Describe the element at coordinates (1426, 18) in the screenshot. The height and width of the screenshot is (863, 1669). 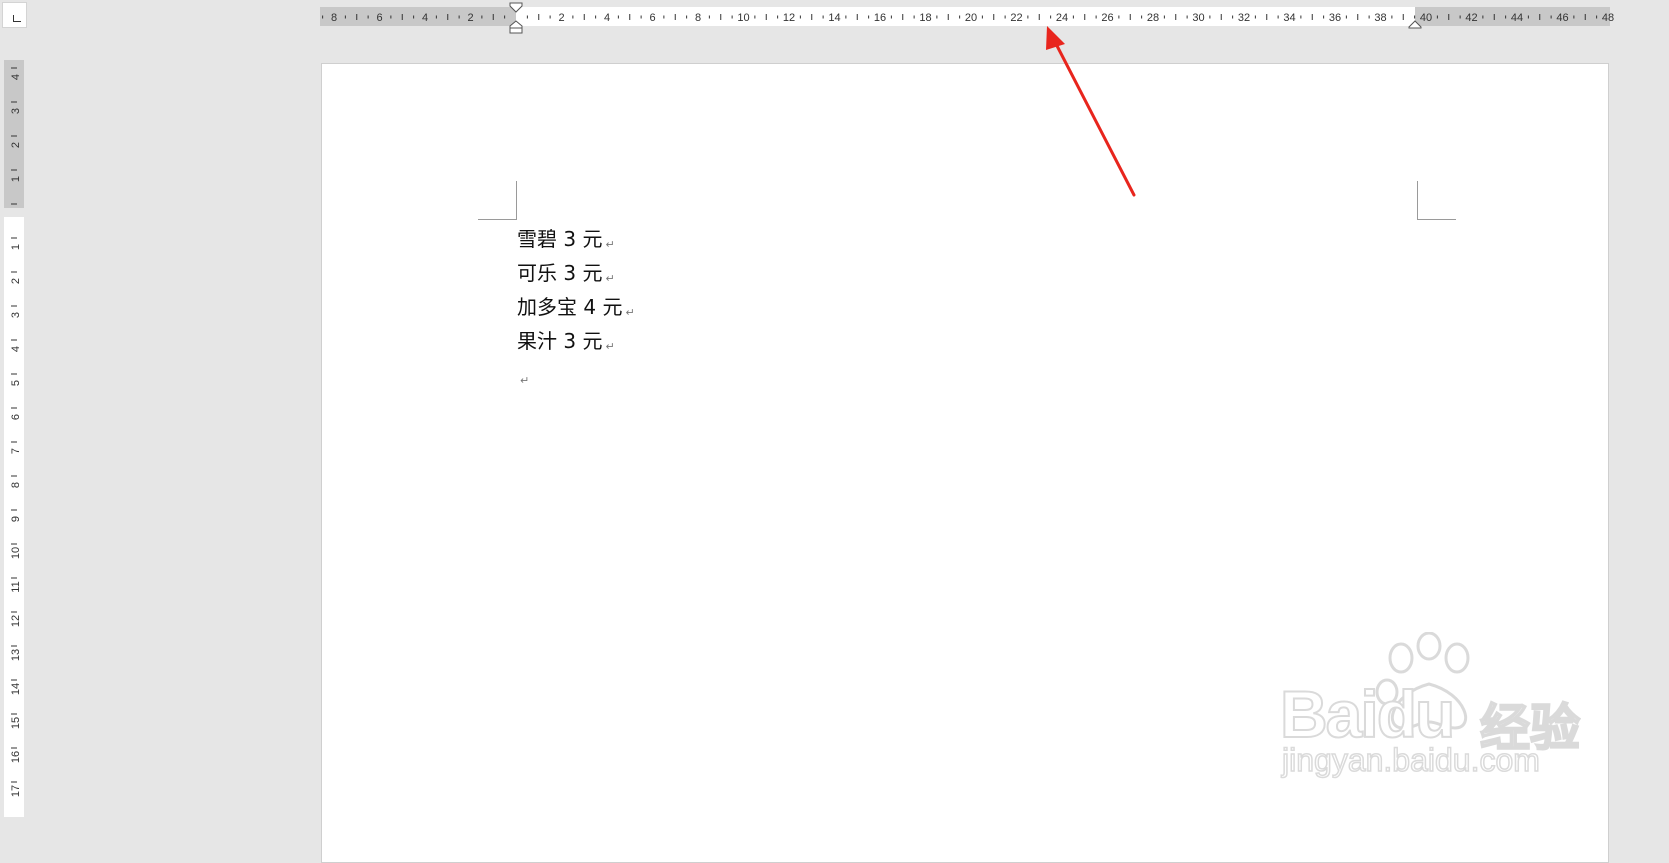
I see `ruler-label: 40` at that location.